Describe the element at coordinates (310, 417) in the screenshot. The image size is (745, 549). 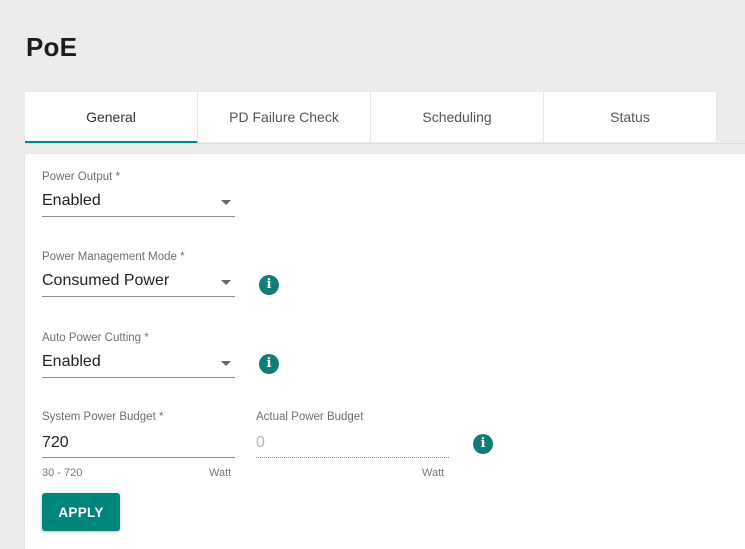
I see `actual-power-budget-label: Actual Power Budget` at that location.